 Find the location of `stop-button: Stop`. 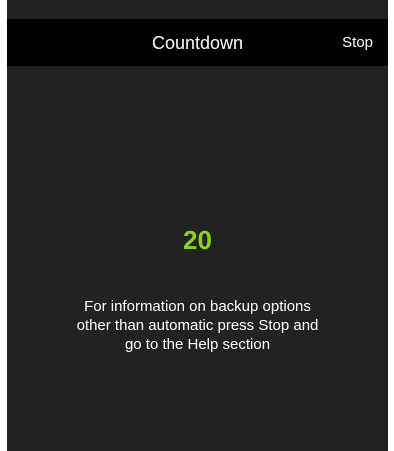

stop-button: Stop is located at coordinates (357, 43).